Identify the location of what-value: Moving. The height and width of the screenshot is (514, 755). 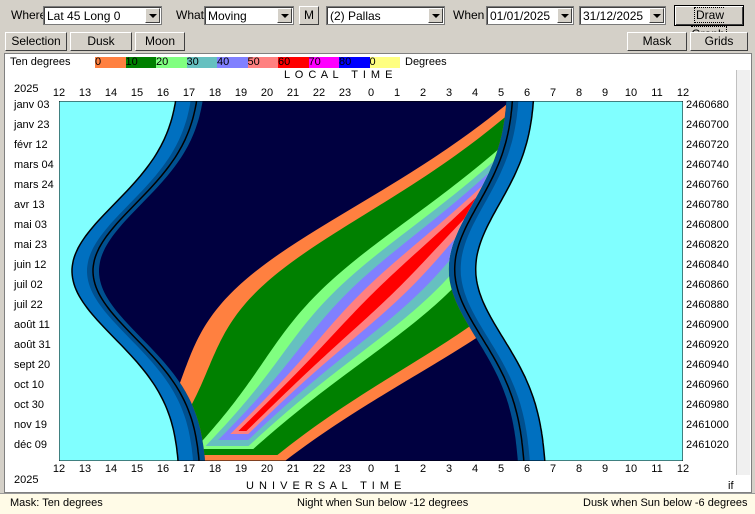
(227, 16).